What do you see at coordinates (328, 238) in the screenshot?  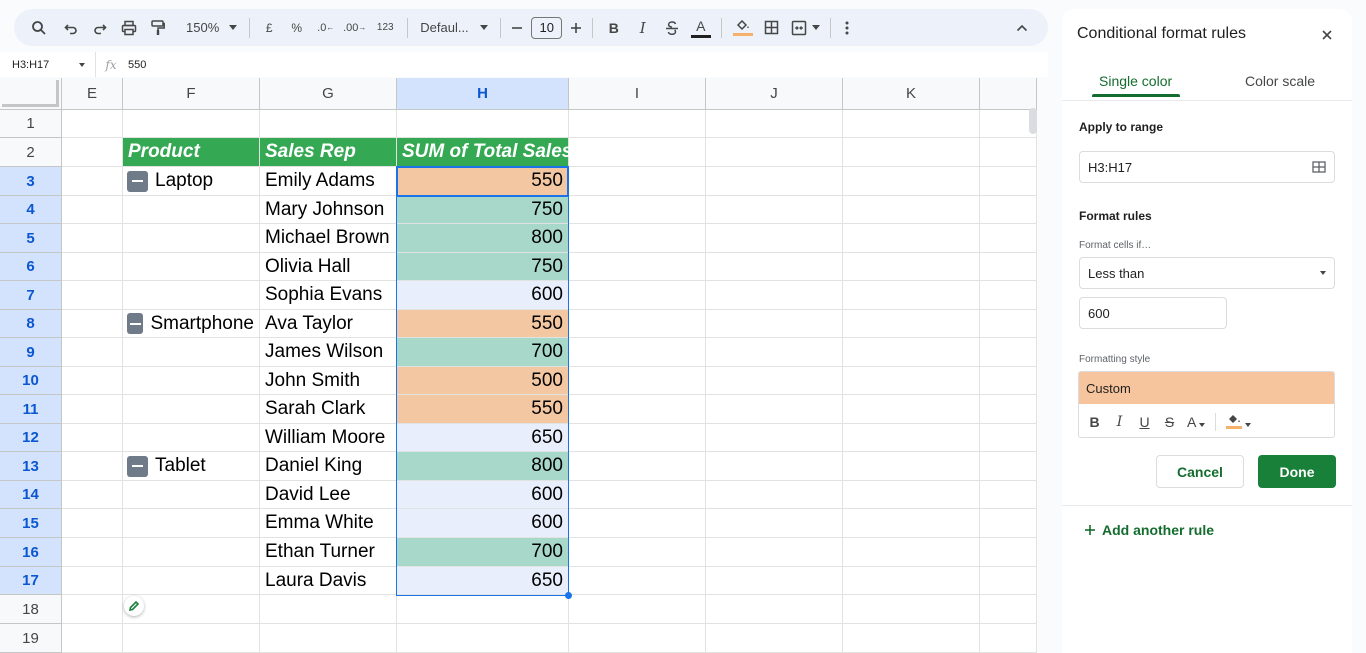 I see `sales-rep-cell: Michael Brown` at bounding box center [328, 238].